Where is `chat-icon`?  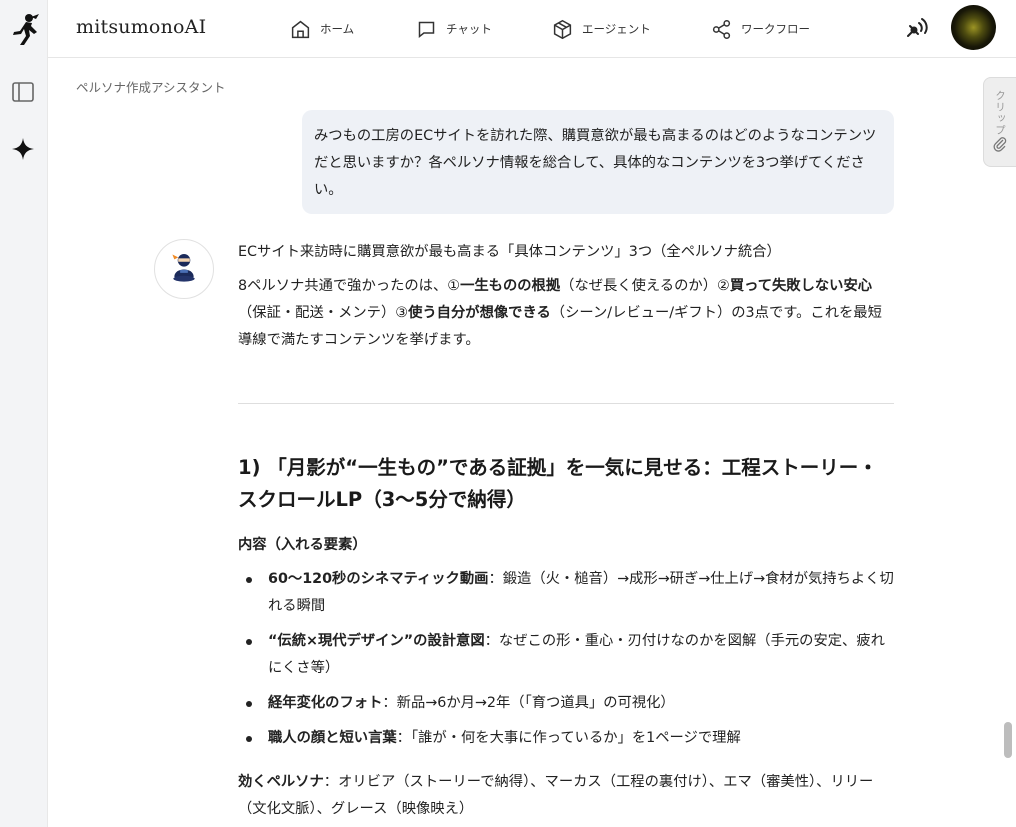 chat-icon is located at coordinates (426, 29).